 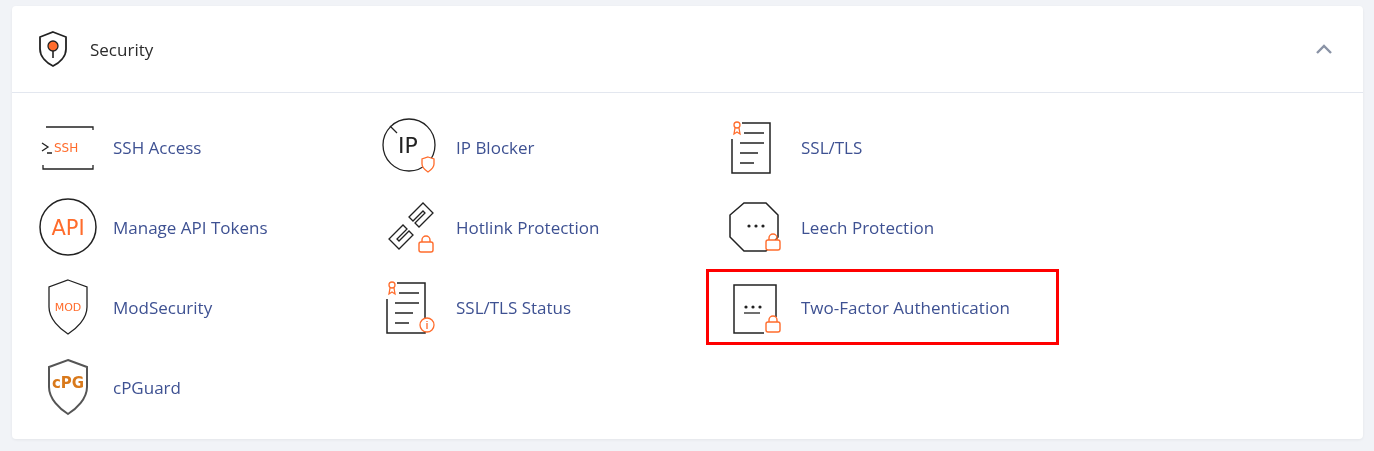 What do you see at coordinates (124, 387) in the screenshot?
I see `tool-link: cPG cPGuard` at bounding box center [124, 387].